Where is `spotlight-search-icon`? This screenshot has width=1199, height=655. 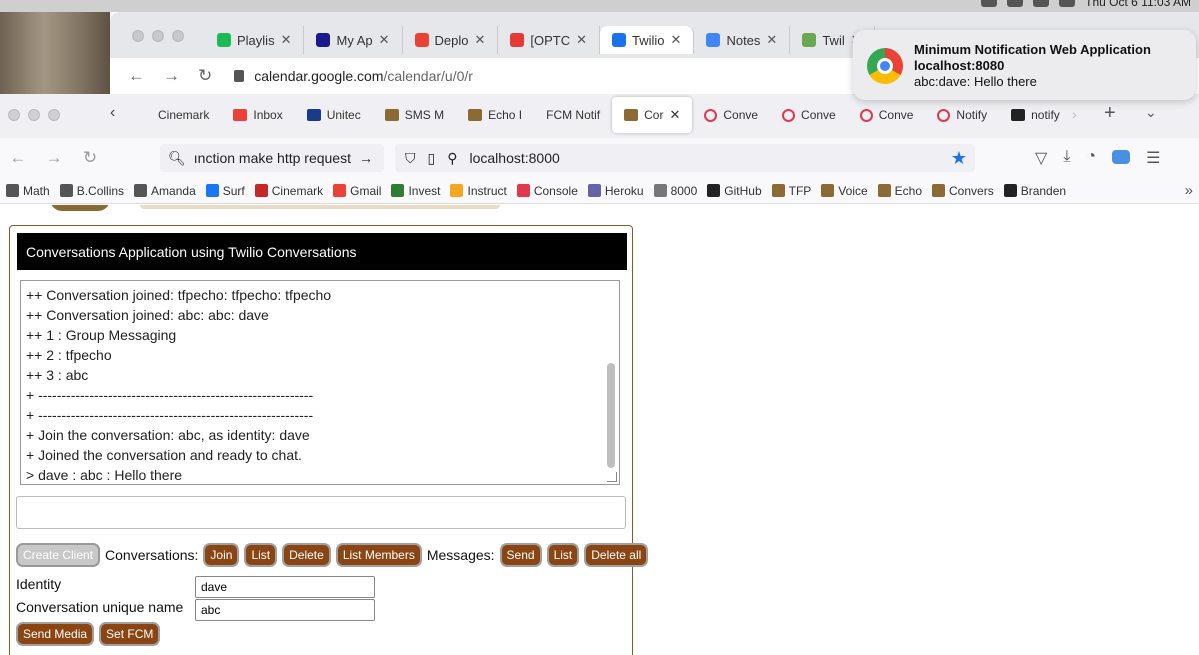
spotlight-search-icon is located at coordinates (1067, 3).